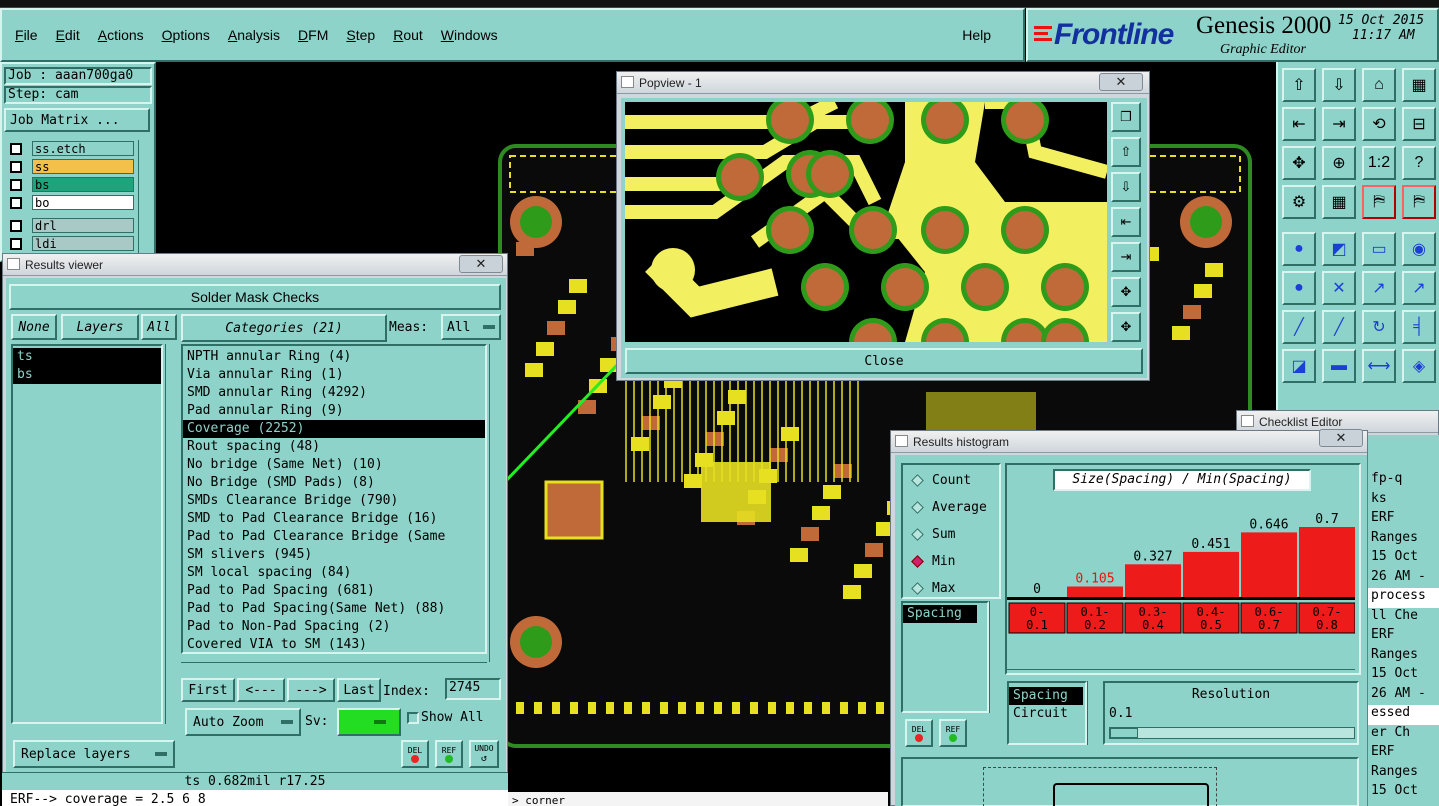 Image resolution: width=1439 pixels, height=806 pixels. I want to click on grid2-icon: ▦, so click(1339, 202).